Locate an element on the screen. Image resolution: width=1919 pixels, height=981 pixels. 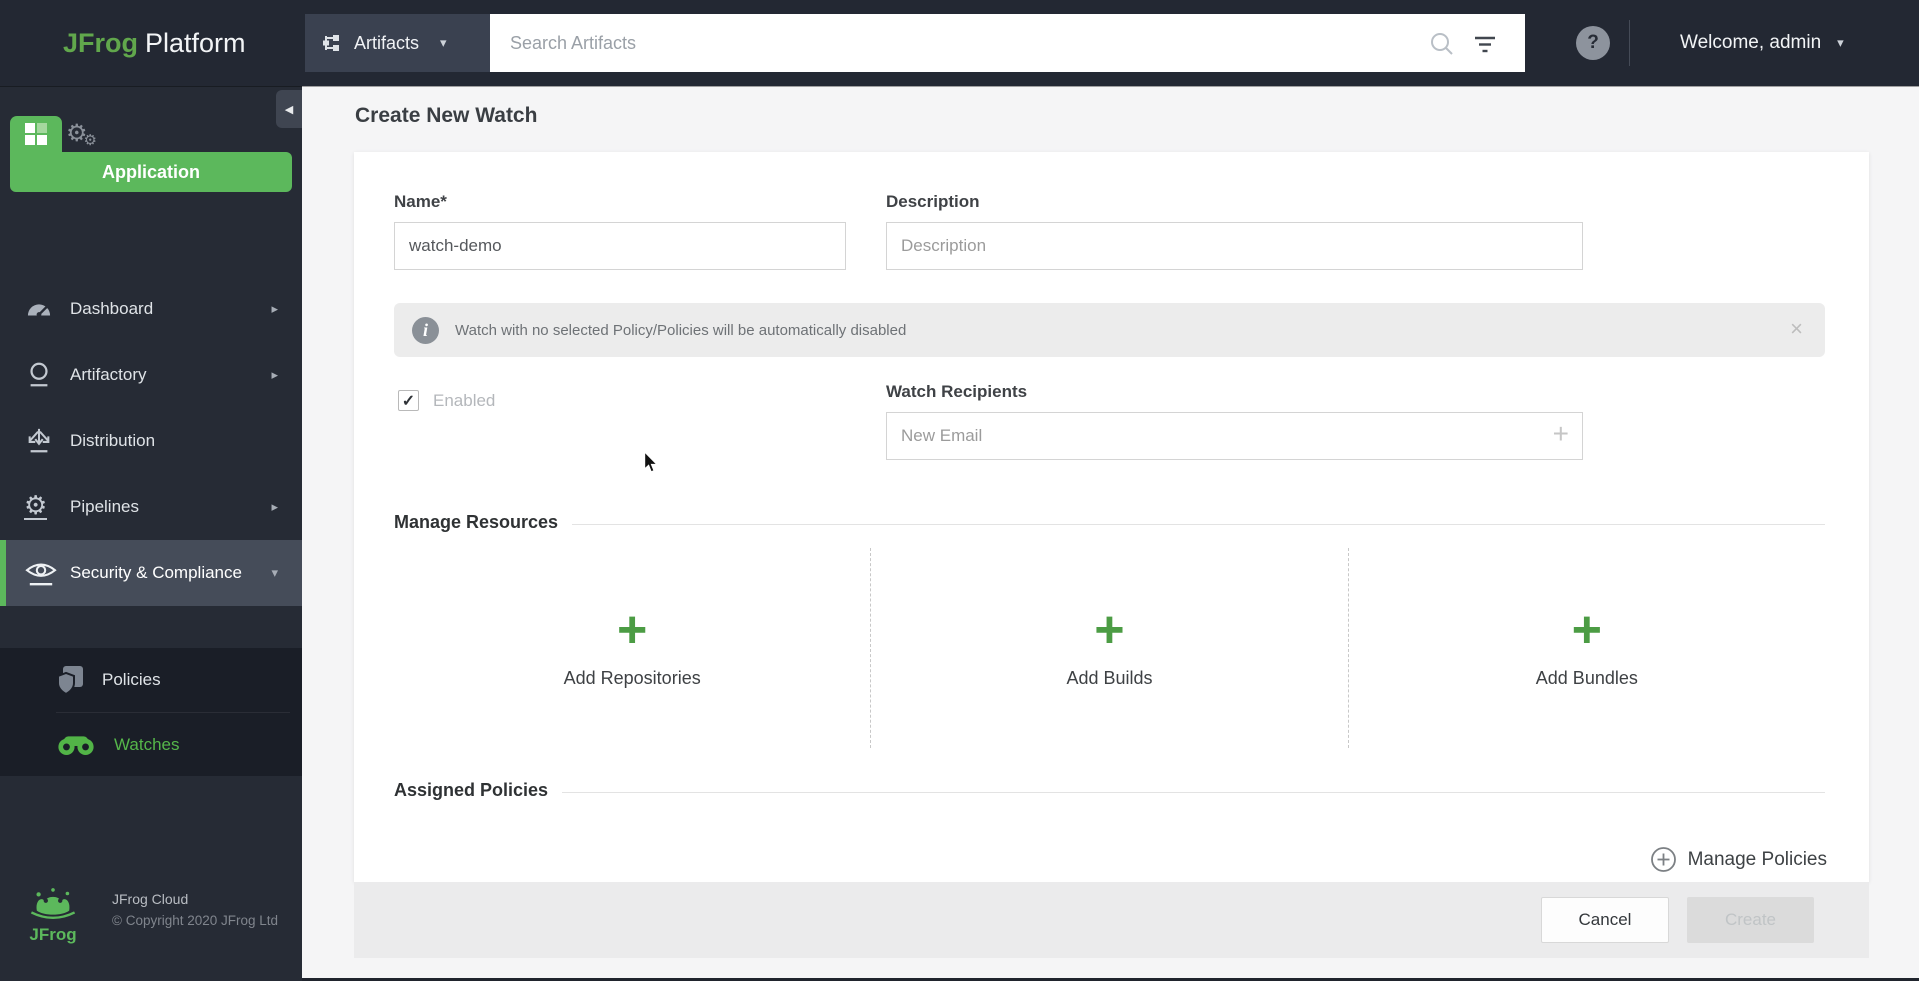
cancel-button: Cancel is located at coordinates (1605, 920).